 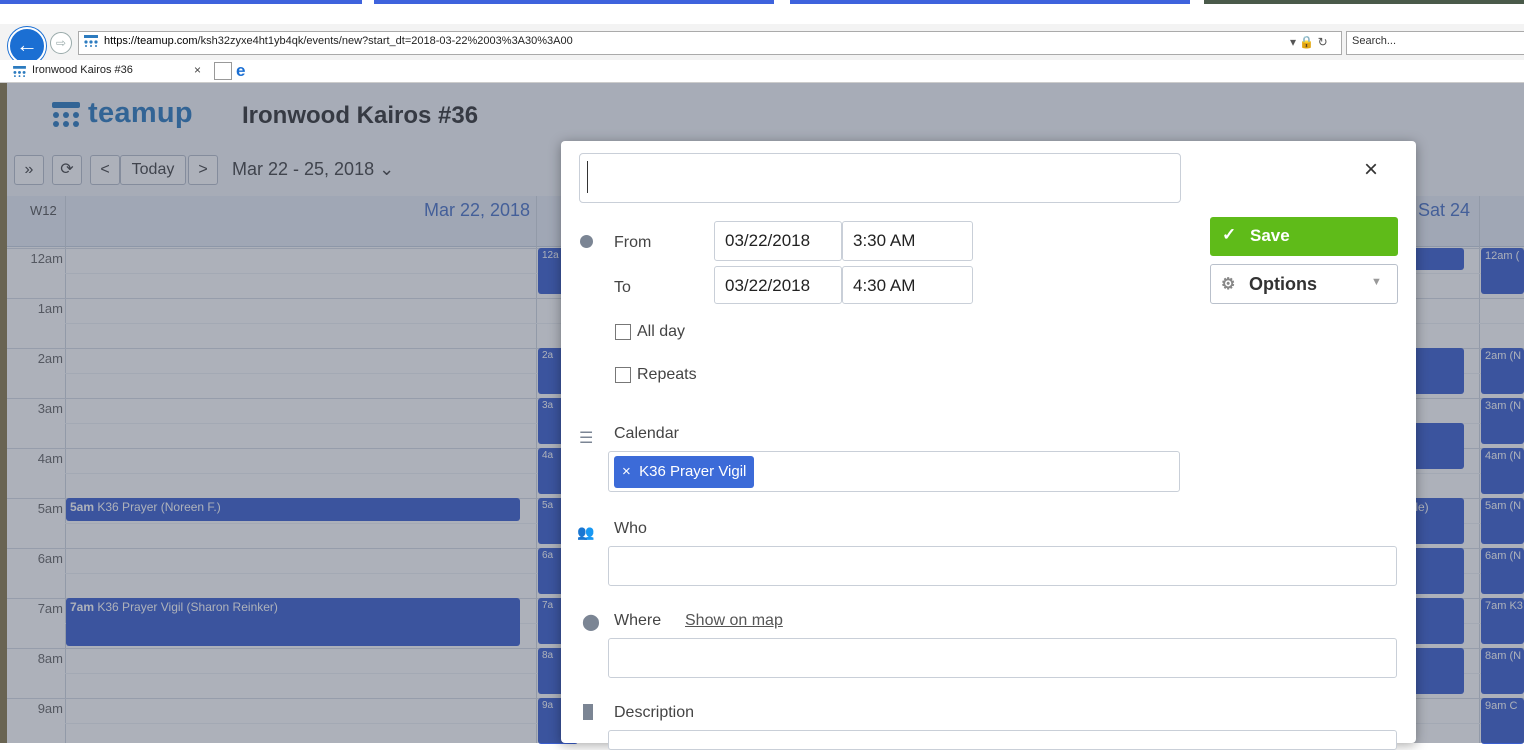 I want to click on repeats-checkbox, so click(x=623, y=375).